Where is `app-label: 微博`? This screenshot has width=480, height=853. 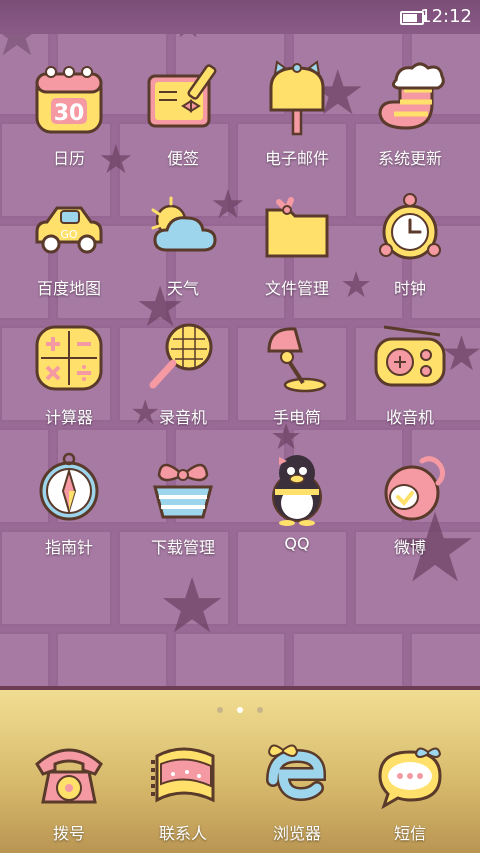
app-label: 微博 is located at coordinates (409, 547).